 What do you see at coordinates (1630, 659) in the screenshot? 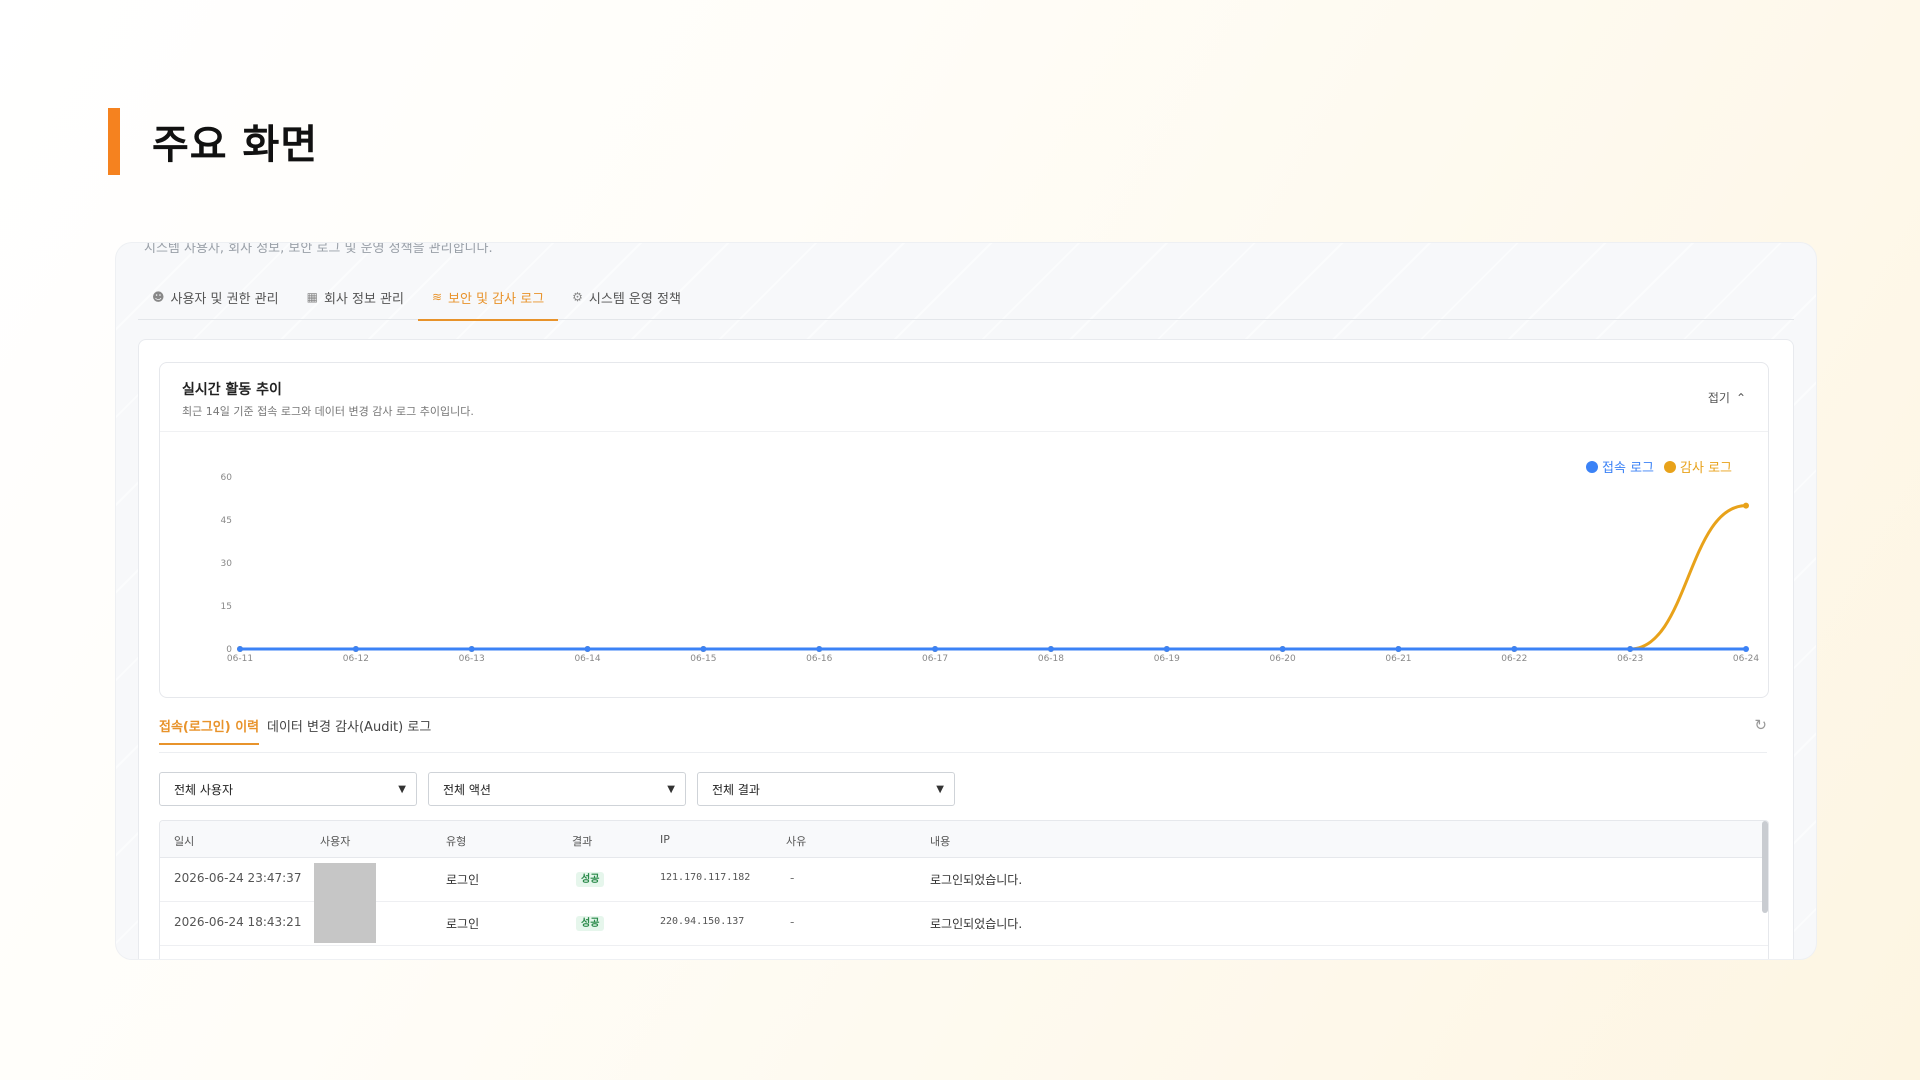
I see `x-tick-label: 06-23` at bounding box center [1630, 659].